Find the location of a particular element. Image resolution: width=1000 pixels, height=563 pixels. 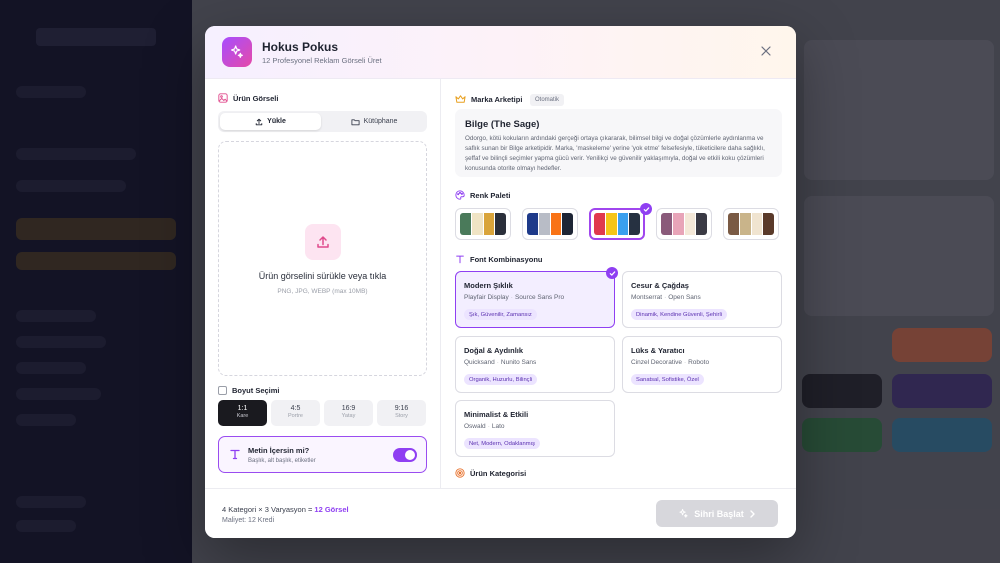

size-option-1-1: 1:1 Kare is located at coordinates (242, 413).